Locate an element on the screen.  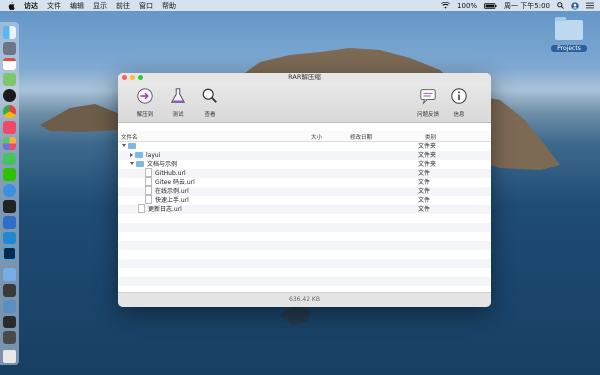
list-item: Gitee 码云.url 文件 is located at coordinates (304, 182).